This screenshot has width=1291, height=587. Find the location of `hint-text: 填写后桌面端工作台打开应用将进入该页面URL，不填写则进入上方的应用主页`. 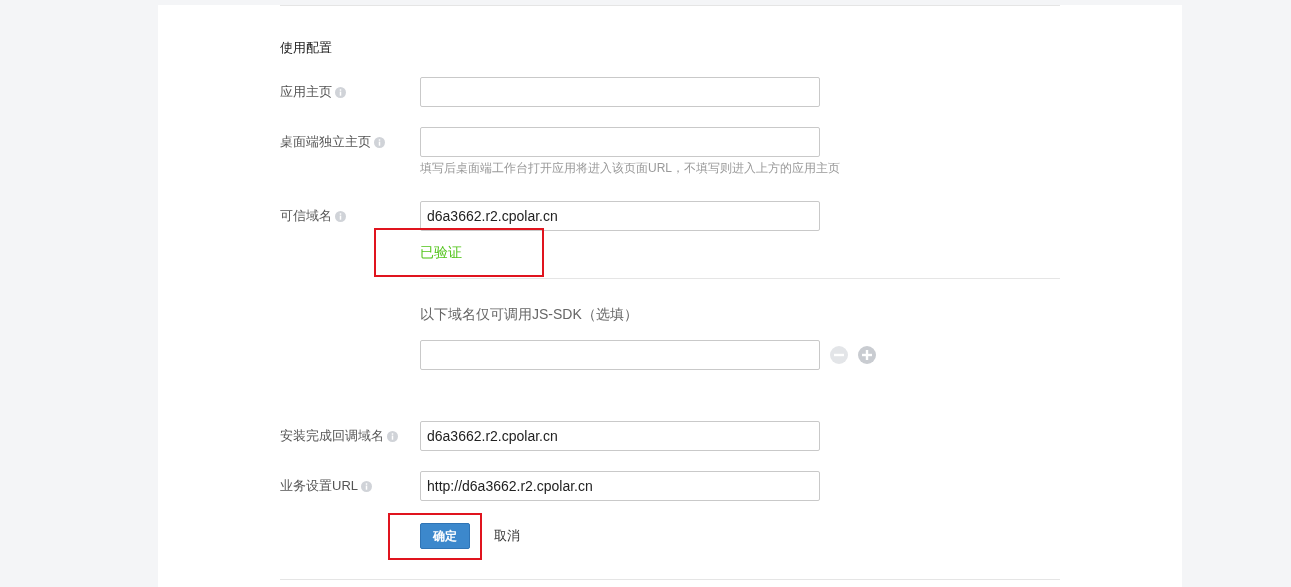

hint-text: 填写后桌面端工作台打开应用将进入该页面URL，不填写则进入上方的应用主页 is located at coordinates (630, 168).